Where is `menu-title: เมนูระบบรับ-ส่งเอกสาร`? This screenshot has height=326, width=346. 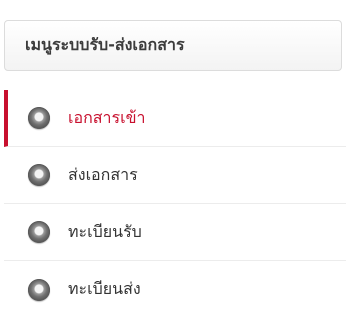
menu-title: เมนูระบบรับ-ส่งเอกสาร is located at coordinates (105, 44).